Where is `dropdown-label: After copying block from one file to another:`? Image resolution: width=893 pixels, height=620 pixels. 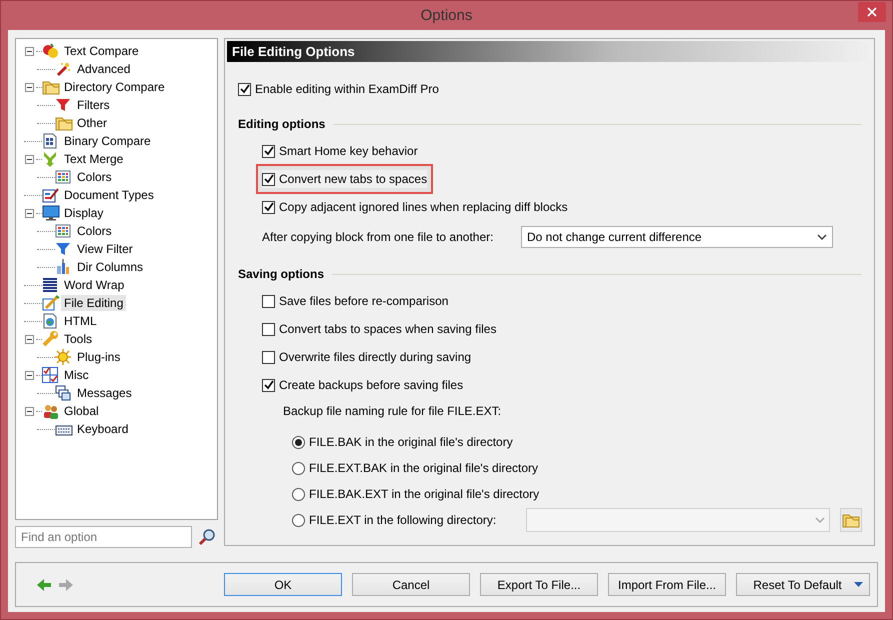
dropdown-label: After copying block from one file to another: is located at coordinates (378, 237).